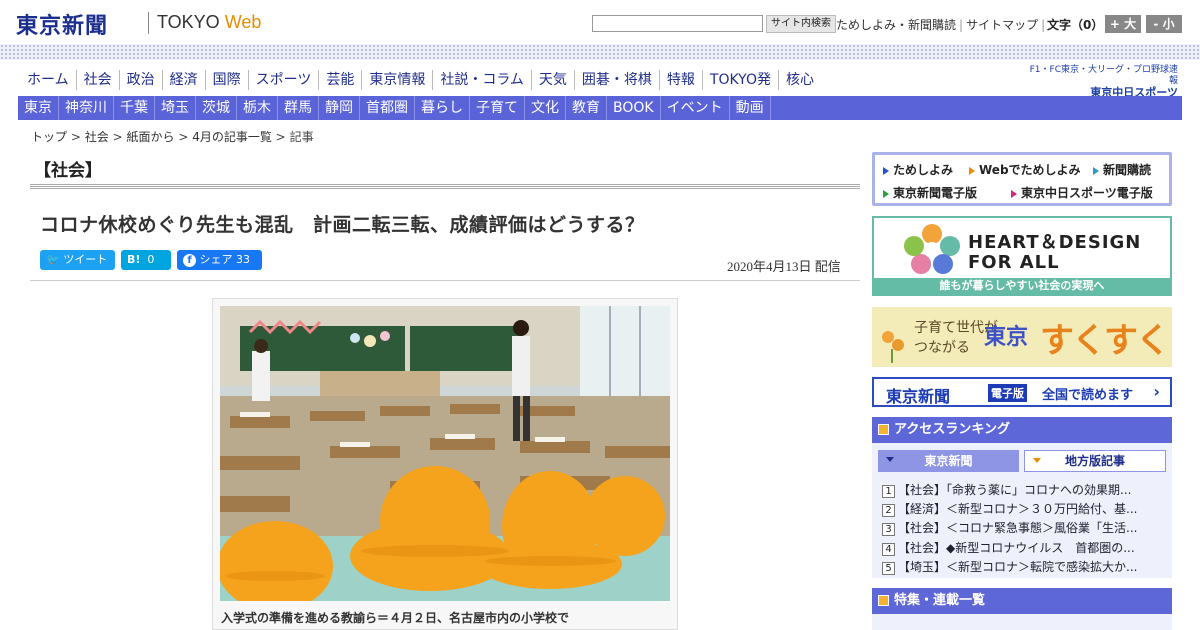 The height and width of the screenshot is (630, 1200). Describe the element at coordinates (1022, 392) in the screenshot. I see `e-paper-banner: 東京新聞 電子版 全国で読めます ›` at that location.